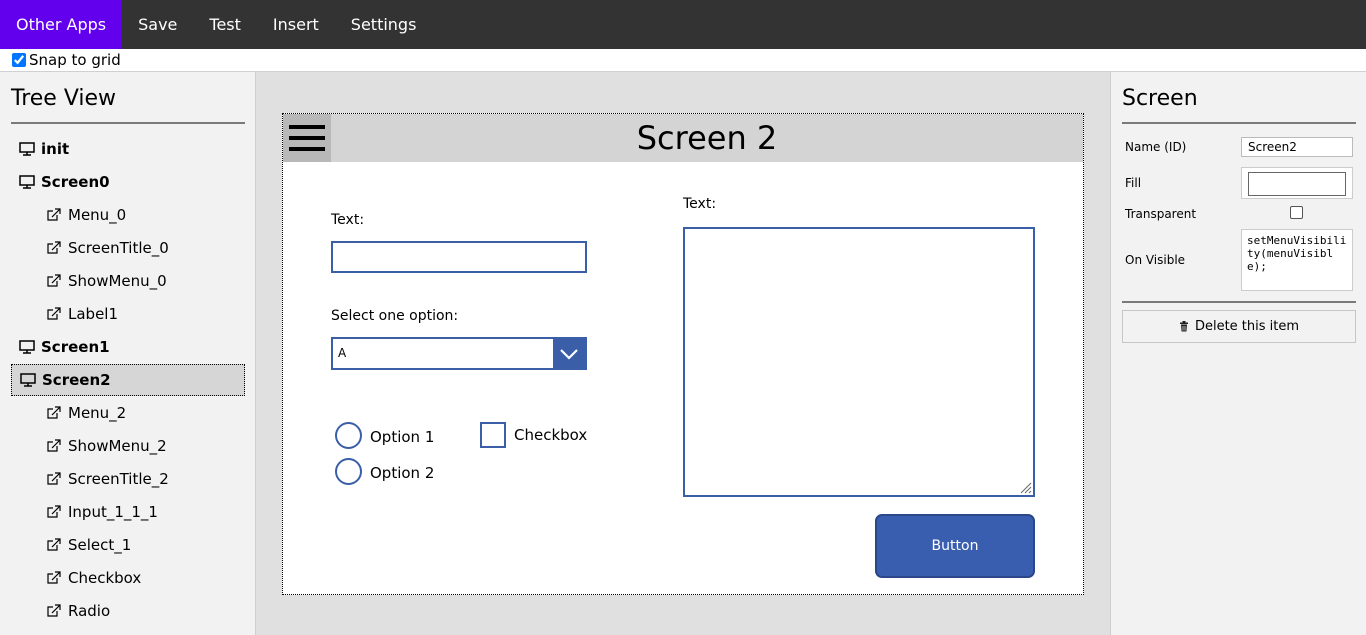  I want to click on tree-item-label: Radio, so click(89, 611).